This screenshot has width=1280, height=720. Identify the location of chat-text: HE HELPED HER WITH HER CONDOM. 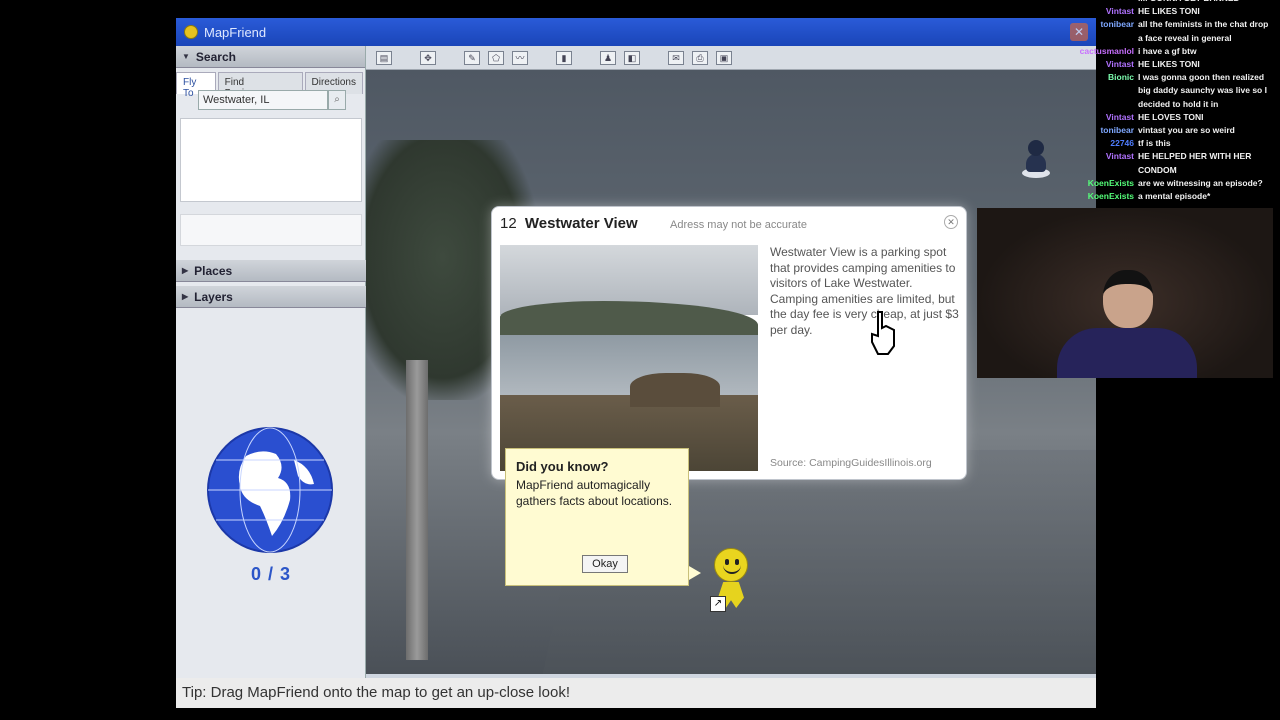
(1195, 163).